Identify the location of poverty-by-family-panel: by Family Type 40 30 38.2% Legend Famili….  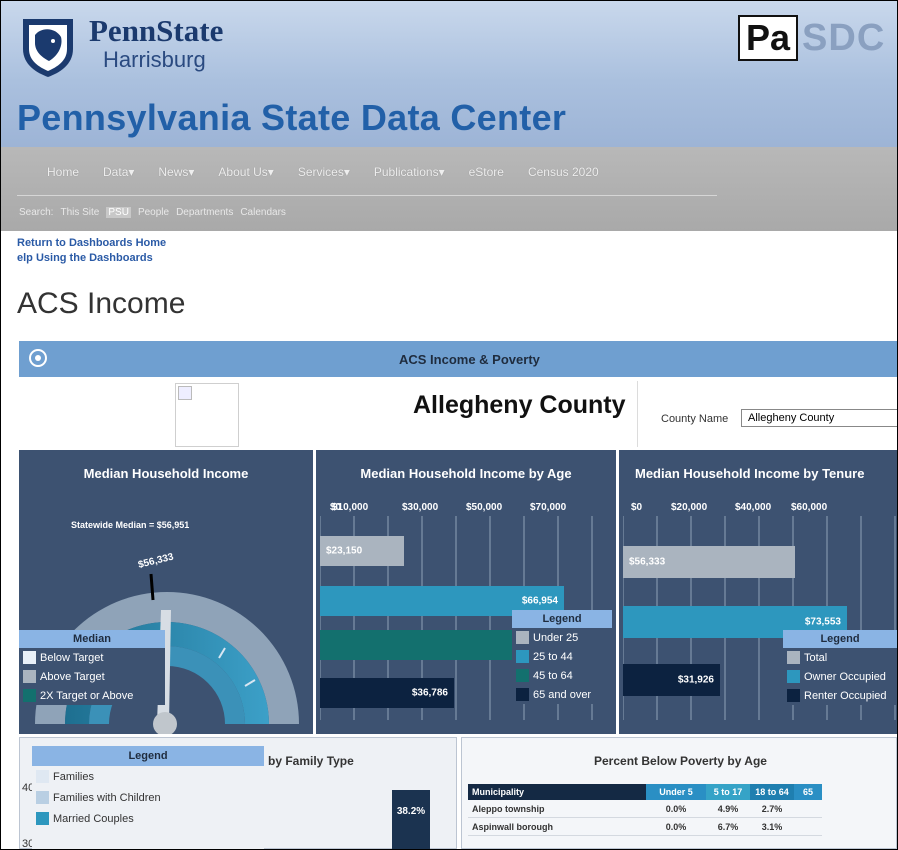
(238, 793).